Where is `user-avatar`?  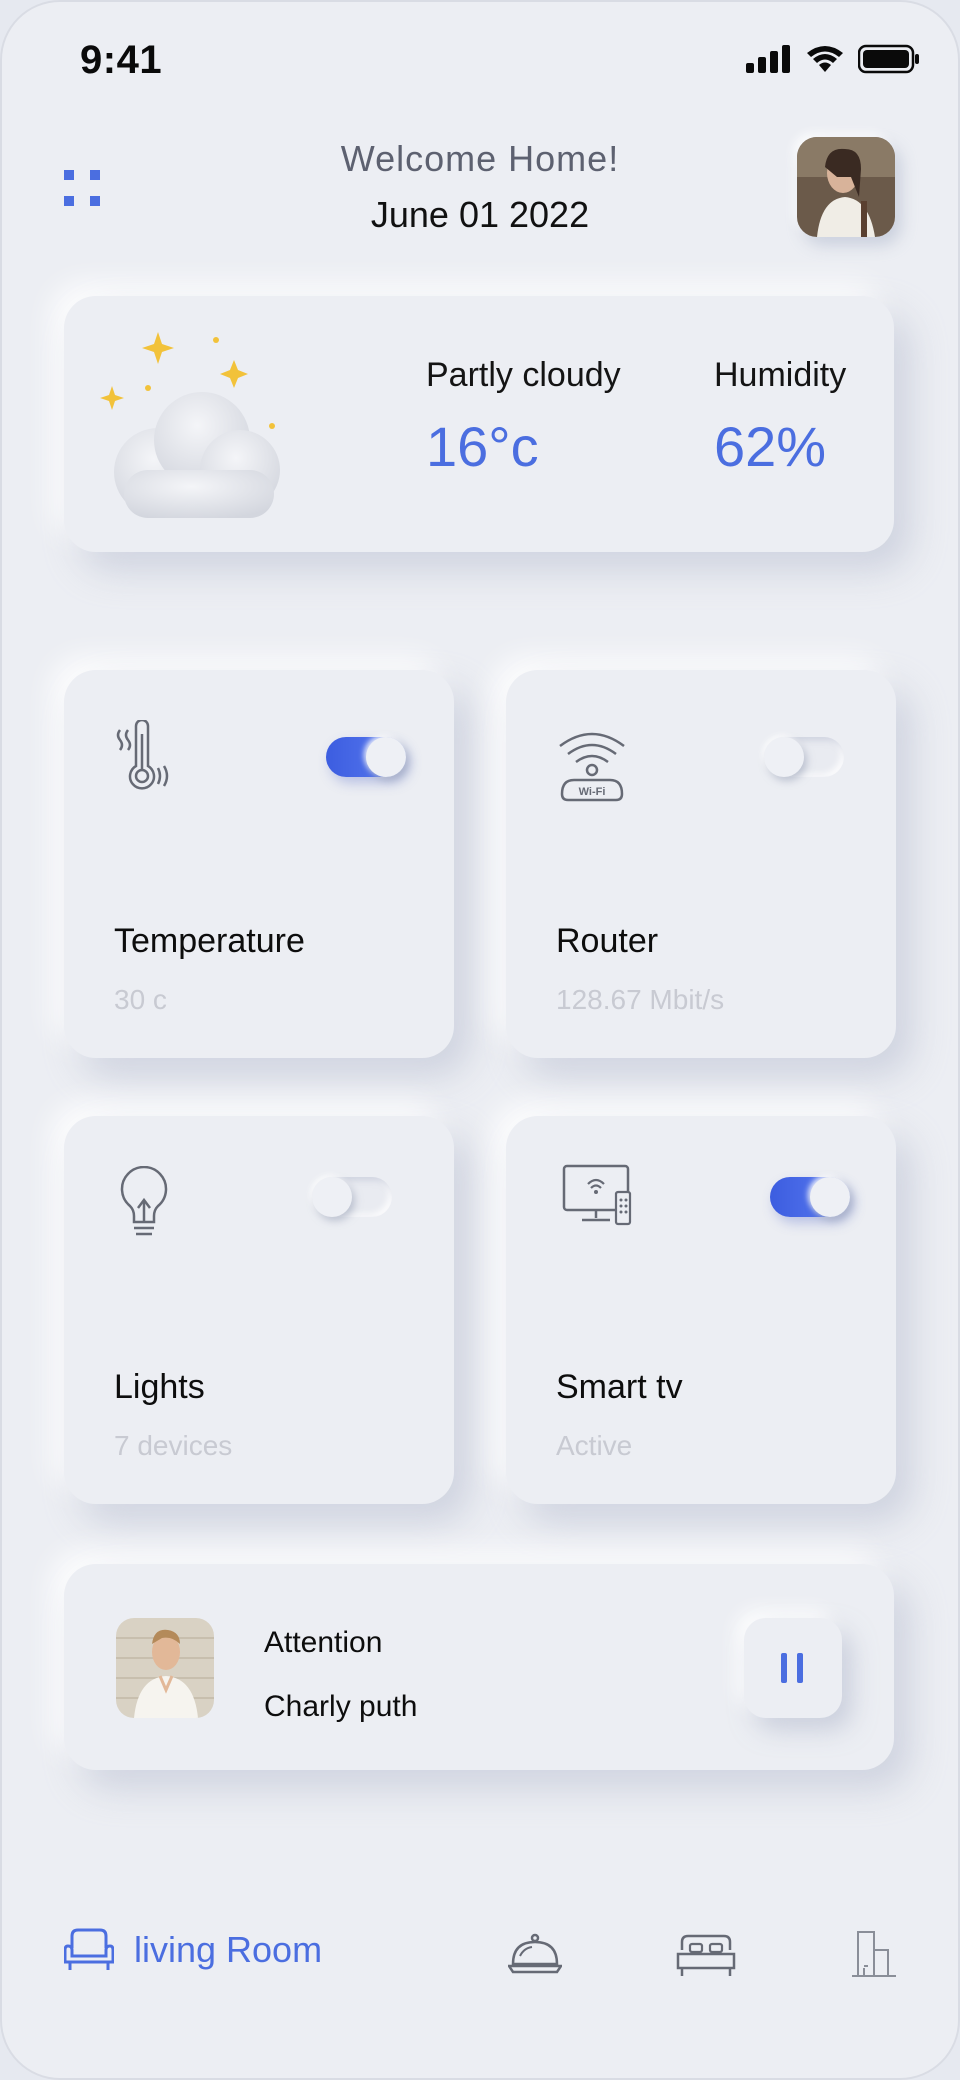
user-avatar is located at coordinates (846, 187).